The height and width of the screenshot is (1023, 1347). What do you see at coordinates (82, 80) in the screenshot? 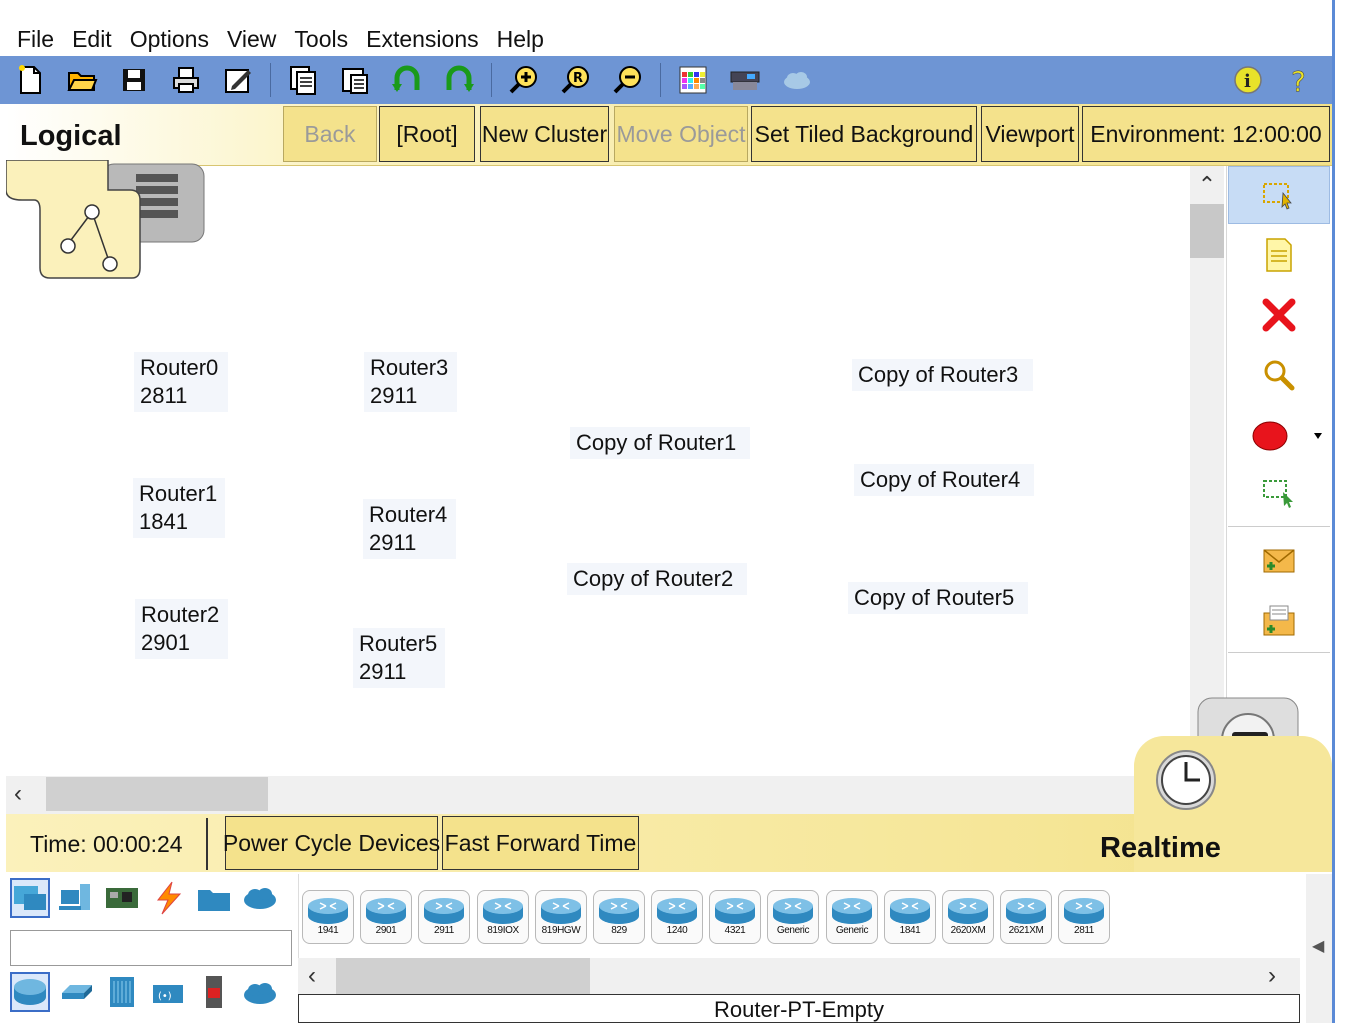
I see `open-folder-icon` at bounding box center [82, 80].